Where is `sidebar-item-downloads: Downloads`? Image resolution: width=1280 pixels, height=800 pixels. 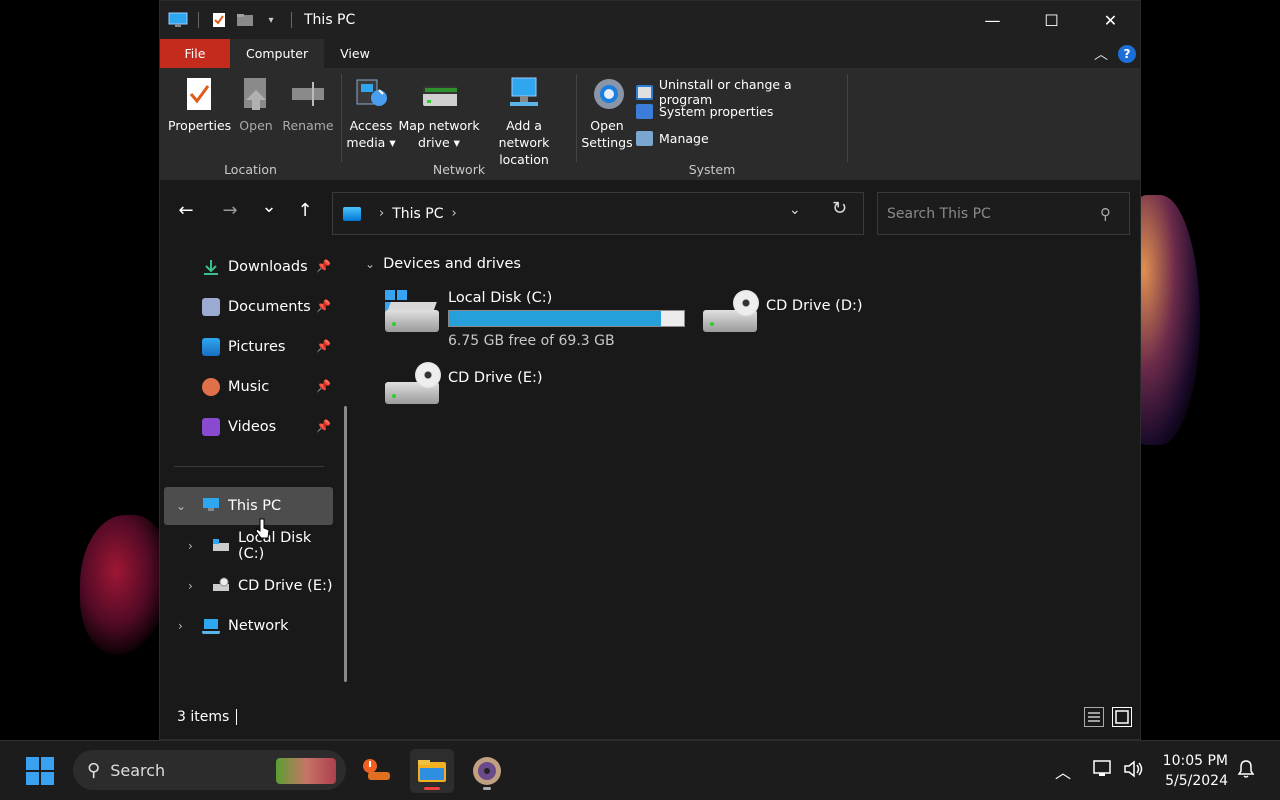
sidebar-item-downloads: Downloads is located at coordinates (255, 267).